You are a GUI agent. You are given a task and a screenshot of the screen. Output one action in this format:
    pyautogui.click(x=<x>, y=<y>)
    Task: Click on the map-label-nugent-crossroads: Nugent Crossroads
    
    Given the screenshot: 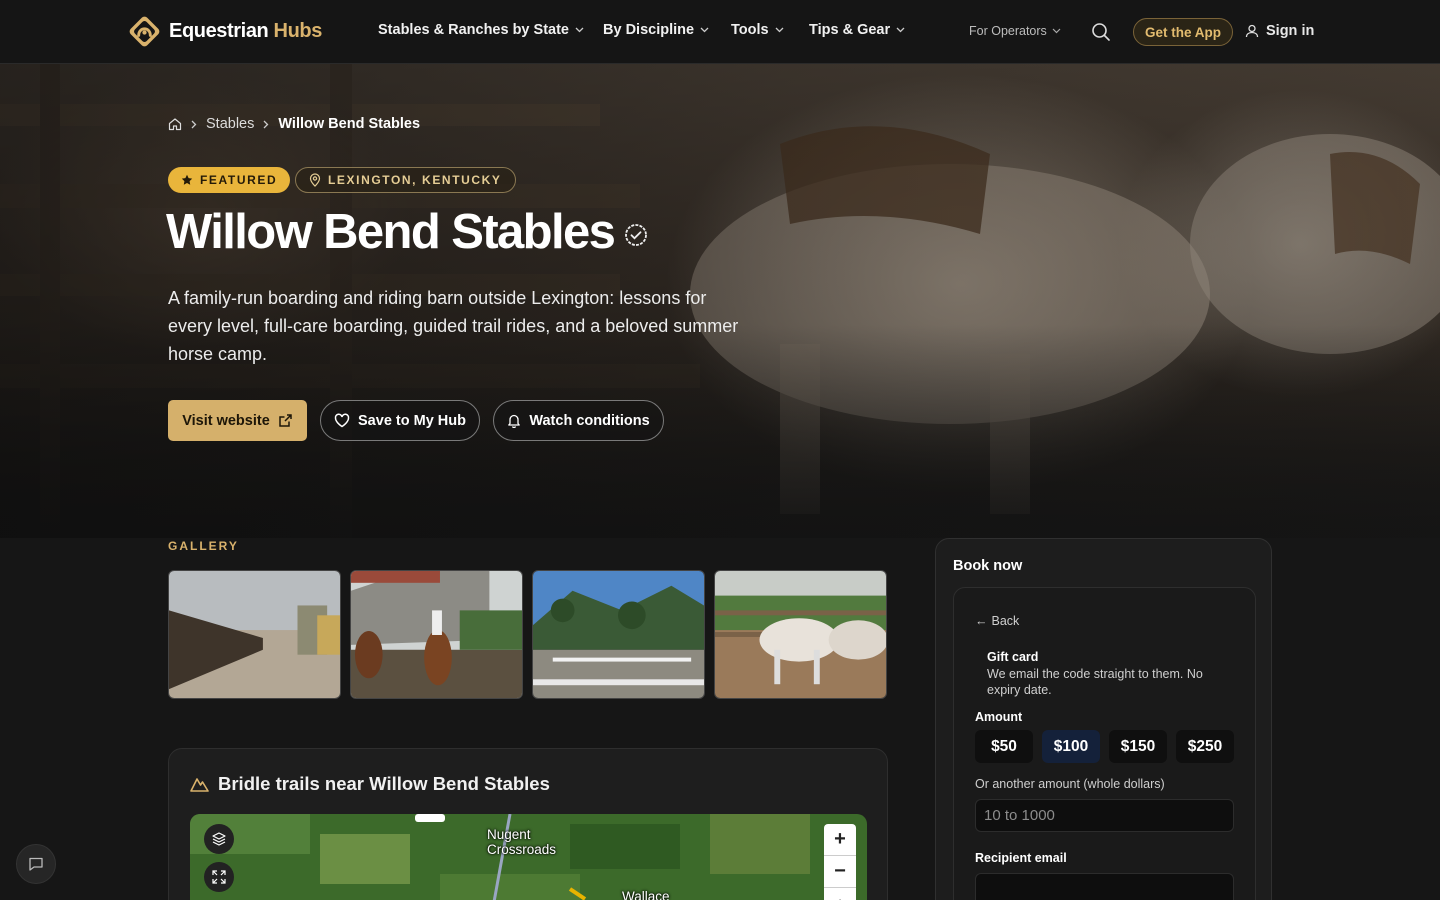 What is the action you would take?
    pyautogui.click(x=522, y=842)
    